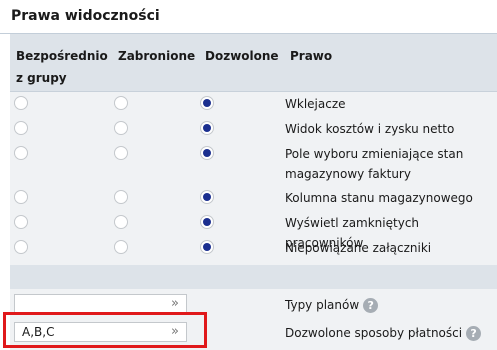  I want to click on plan-types-label: Typy planów?, so click(390, 305).